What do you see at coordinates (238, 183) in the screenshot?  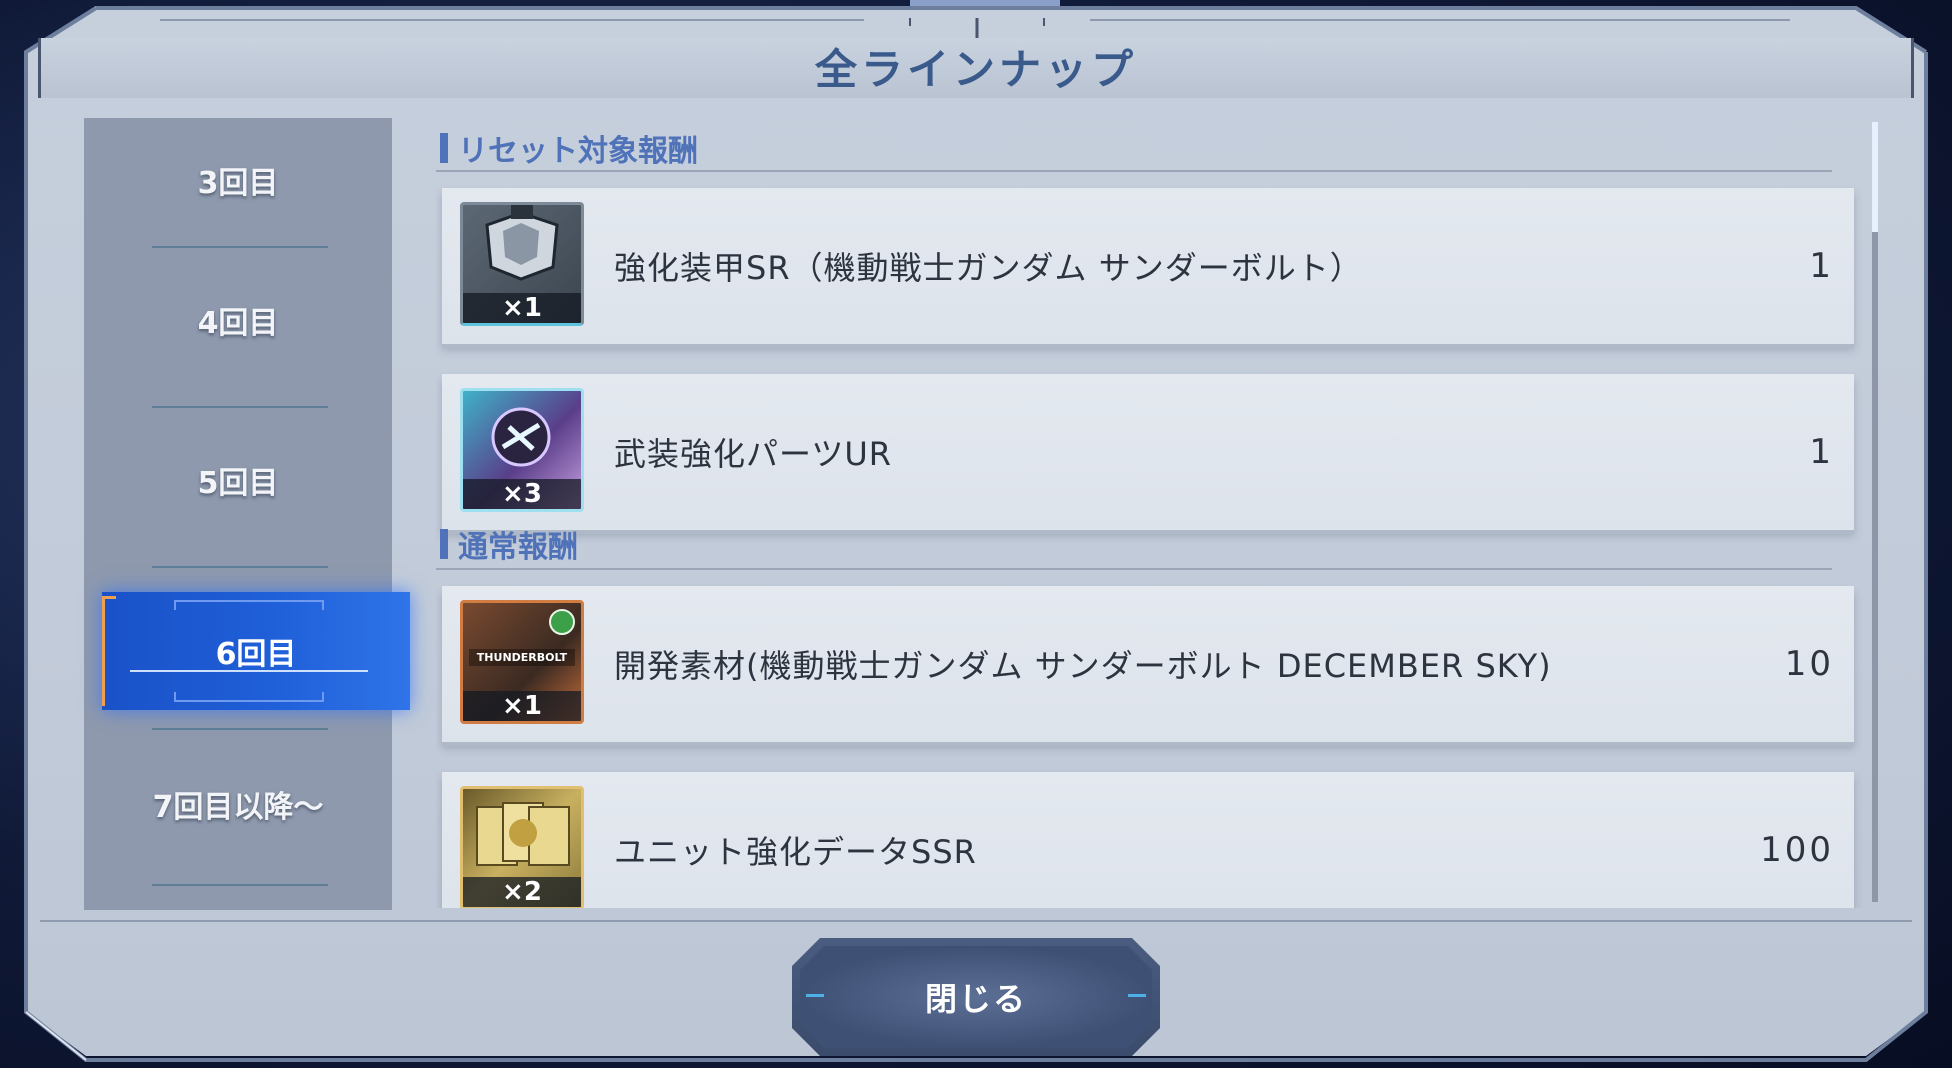 I see `sidebar-item-label: 3回目` at bounding box center [238, 183].